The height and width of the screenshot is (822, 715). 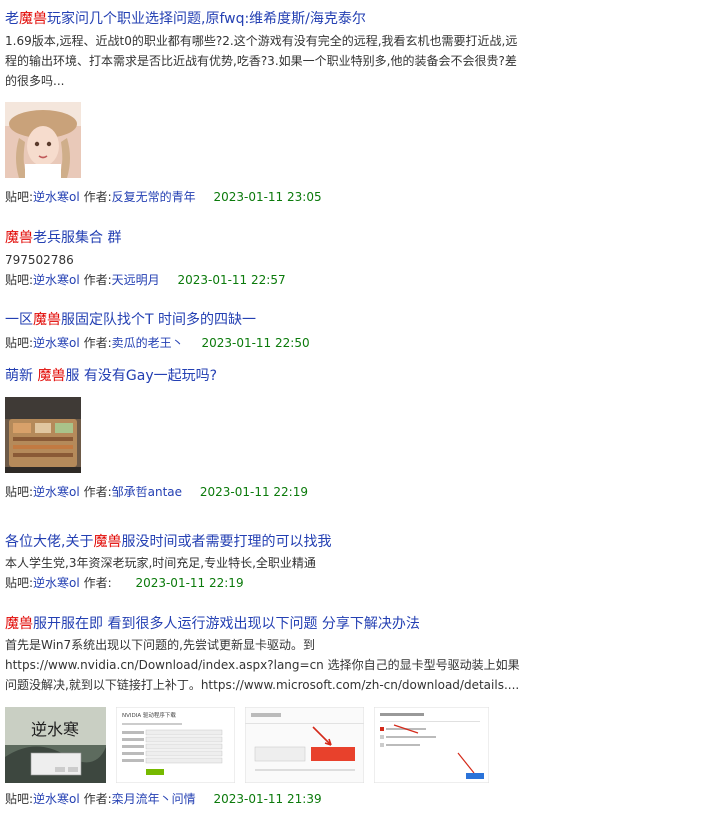 What do you see at coordinates (149, 715) in the screenshot?
I see `nvidia-title-text: NVIDIA 驱动程序下载` at bounding box center [149, 715].